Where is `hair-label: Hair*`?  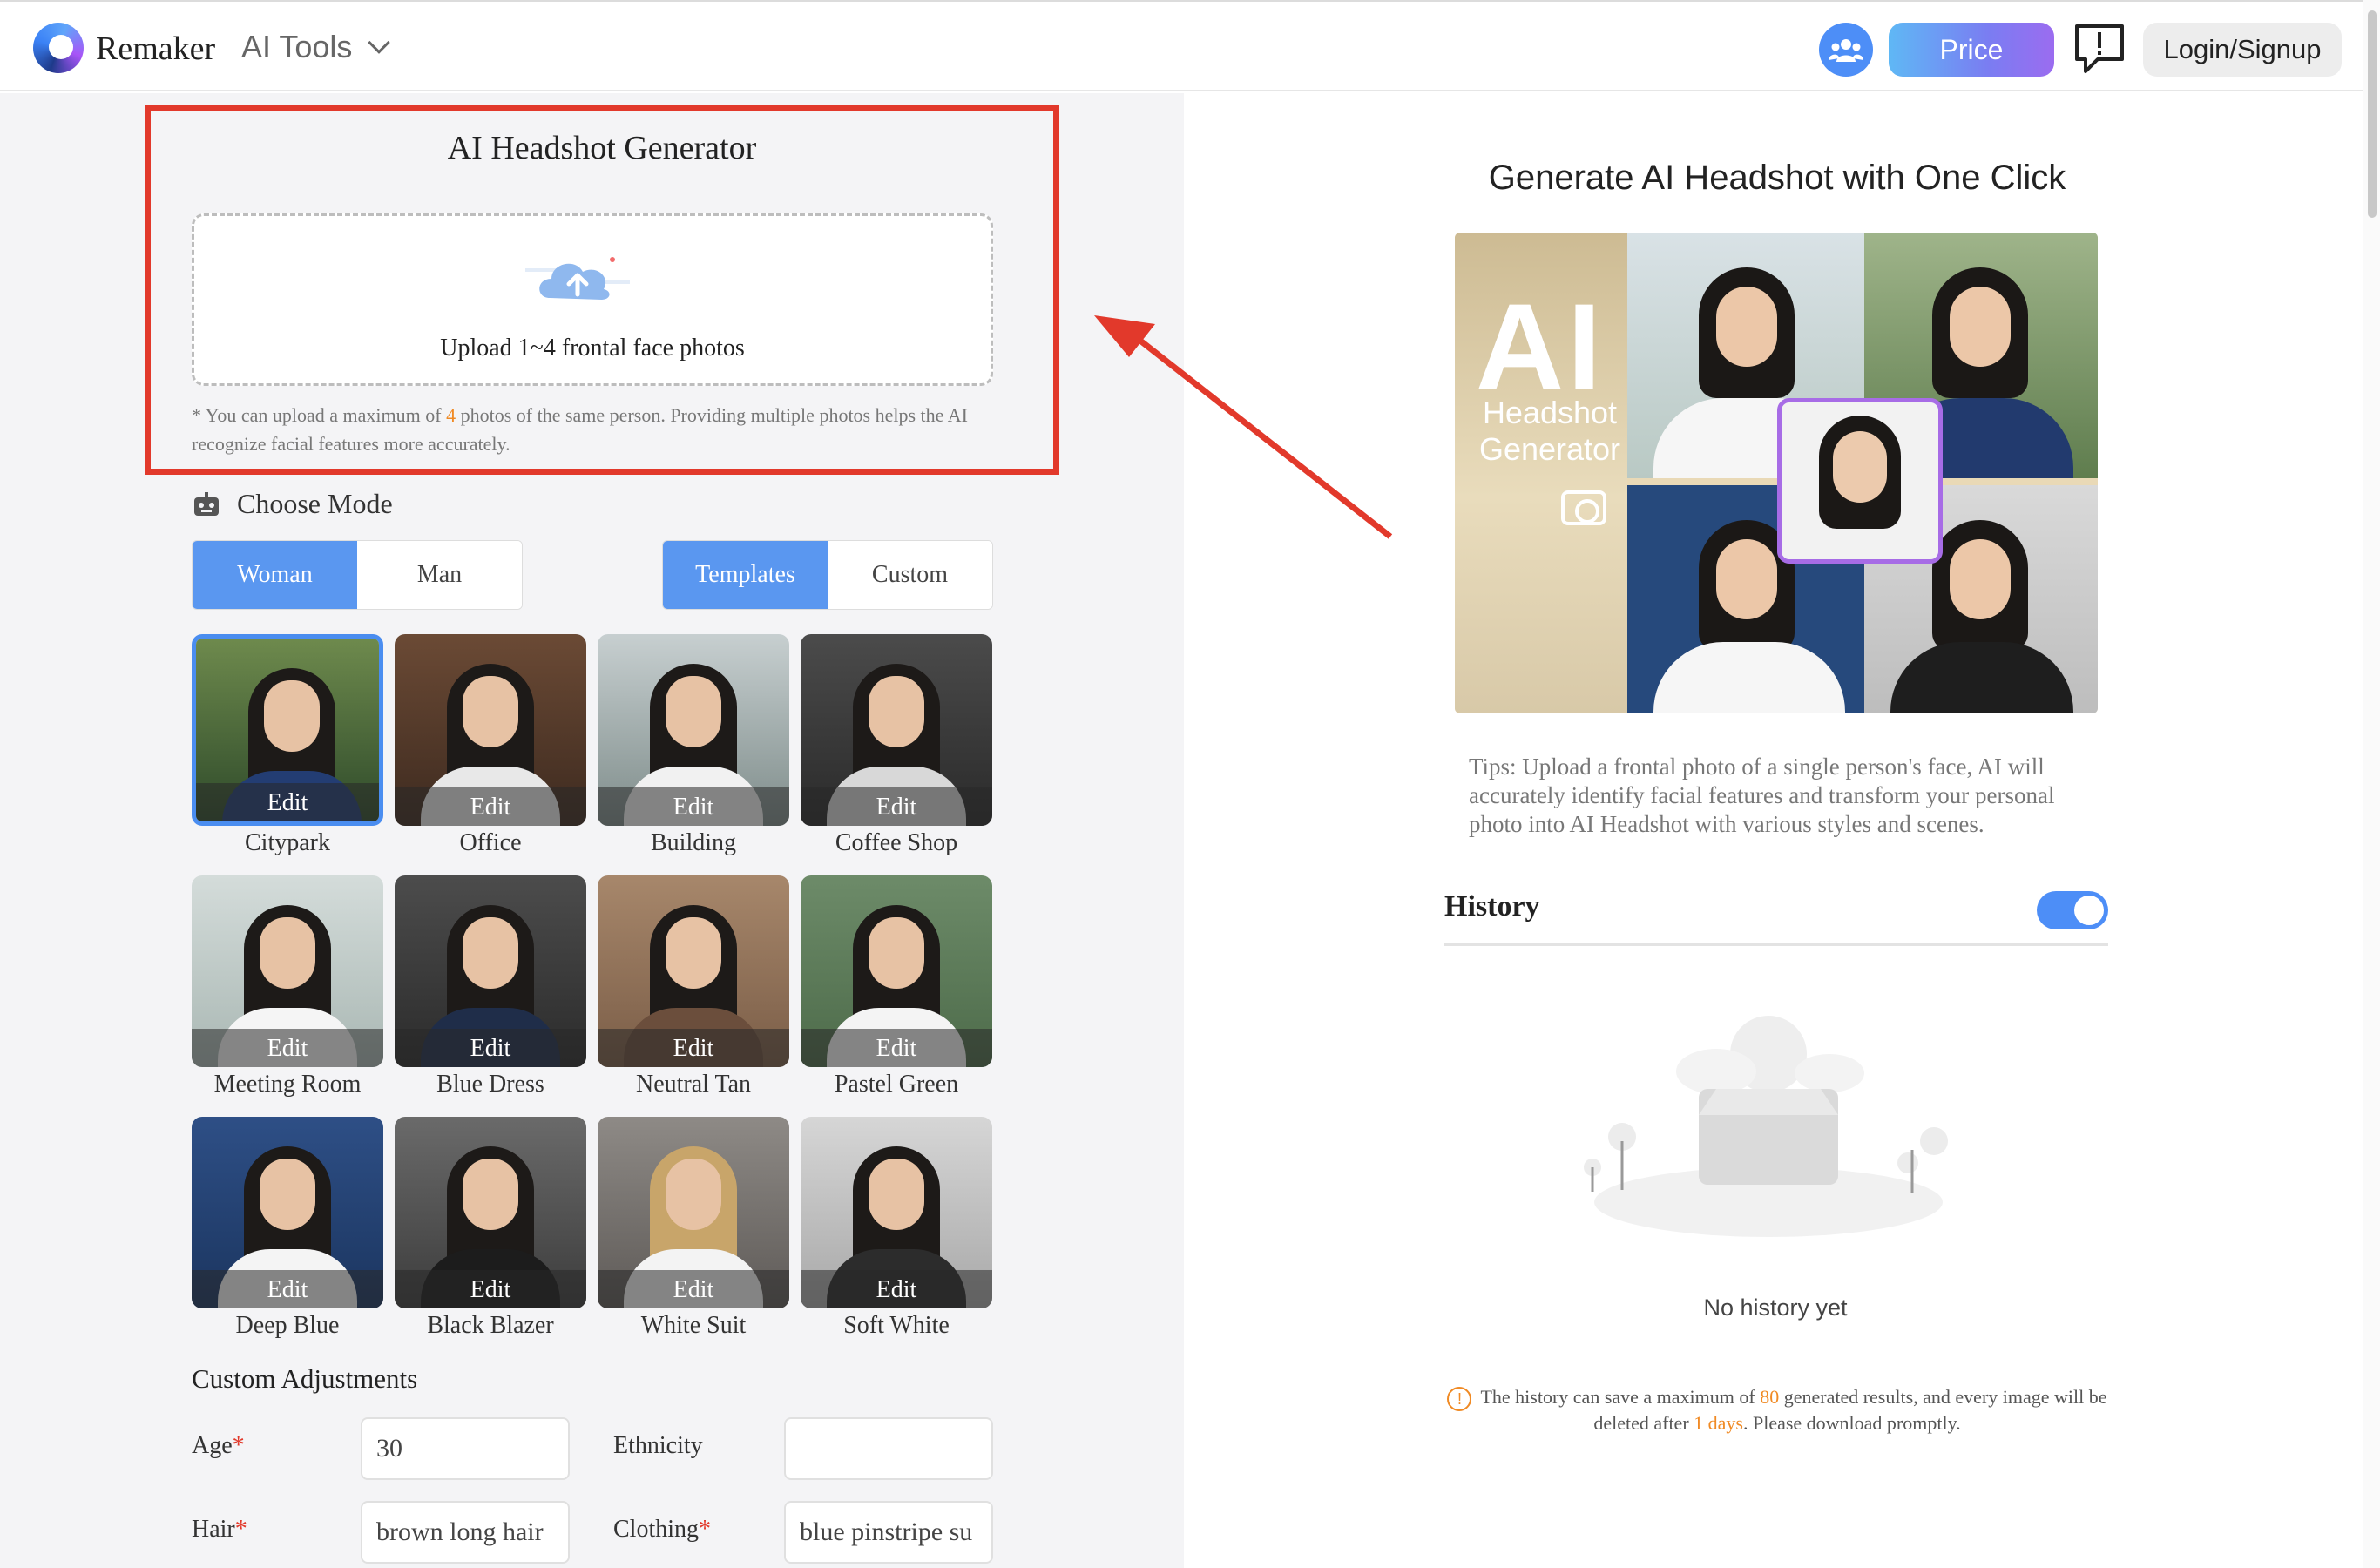 hair-label: Hair* is located at coordinates (219, 1530).